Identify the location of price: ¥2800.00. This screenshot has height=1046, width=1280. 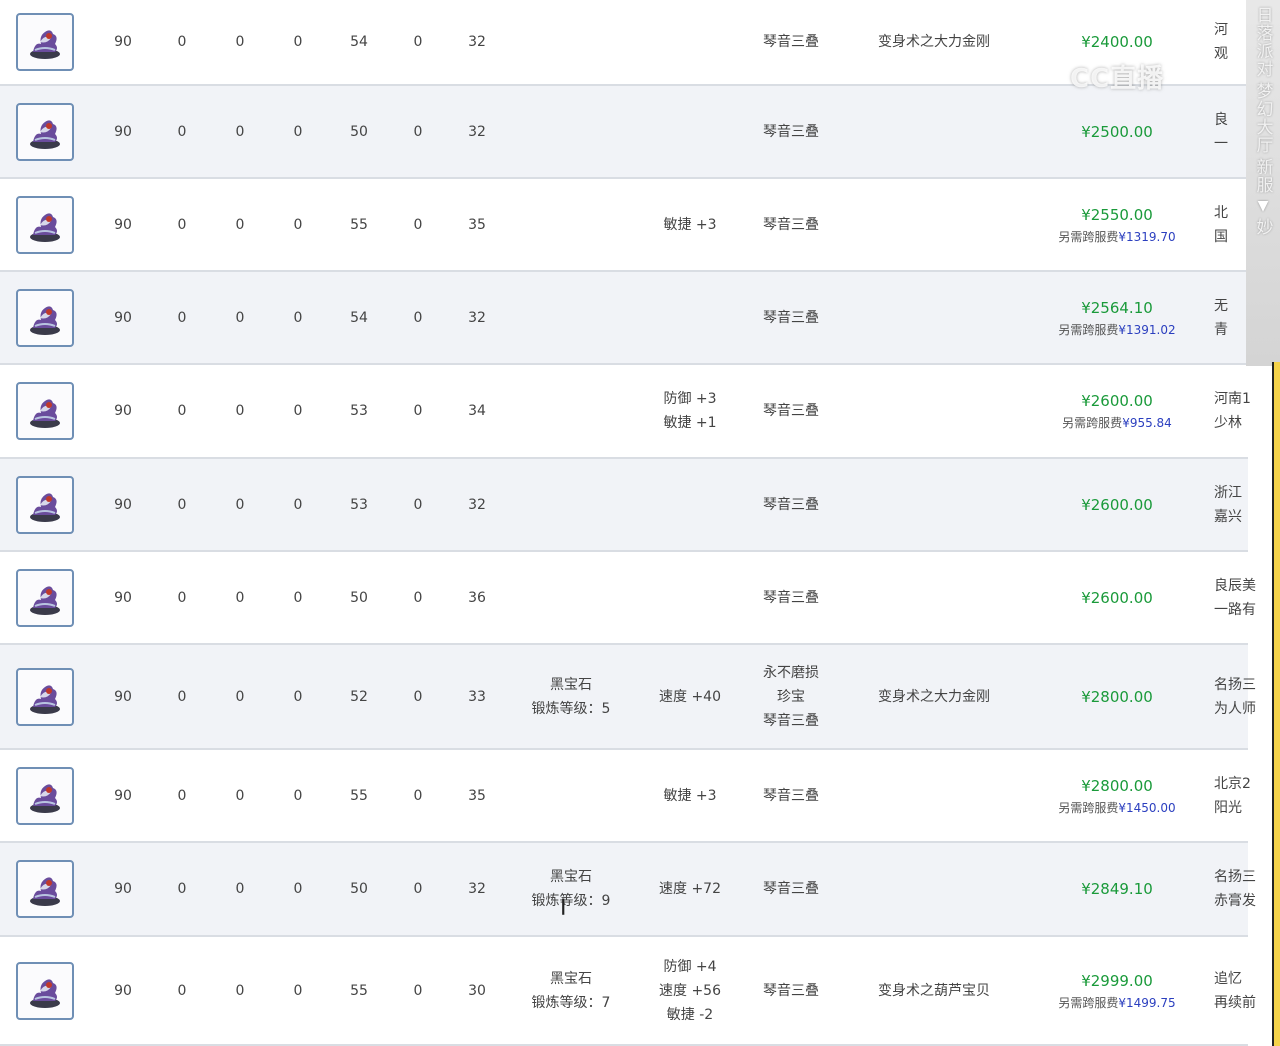
(1117, 785).